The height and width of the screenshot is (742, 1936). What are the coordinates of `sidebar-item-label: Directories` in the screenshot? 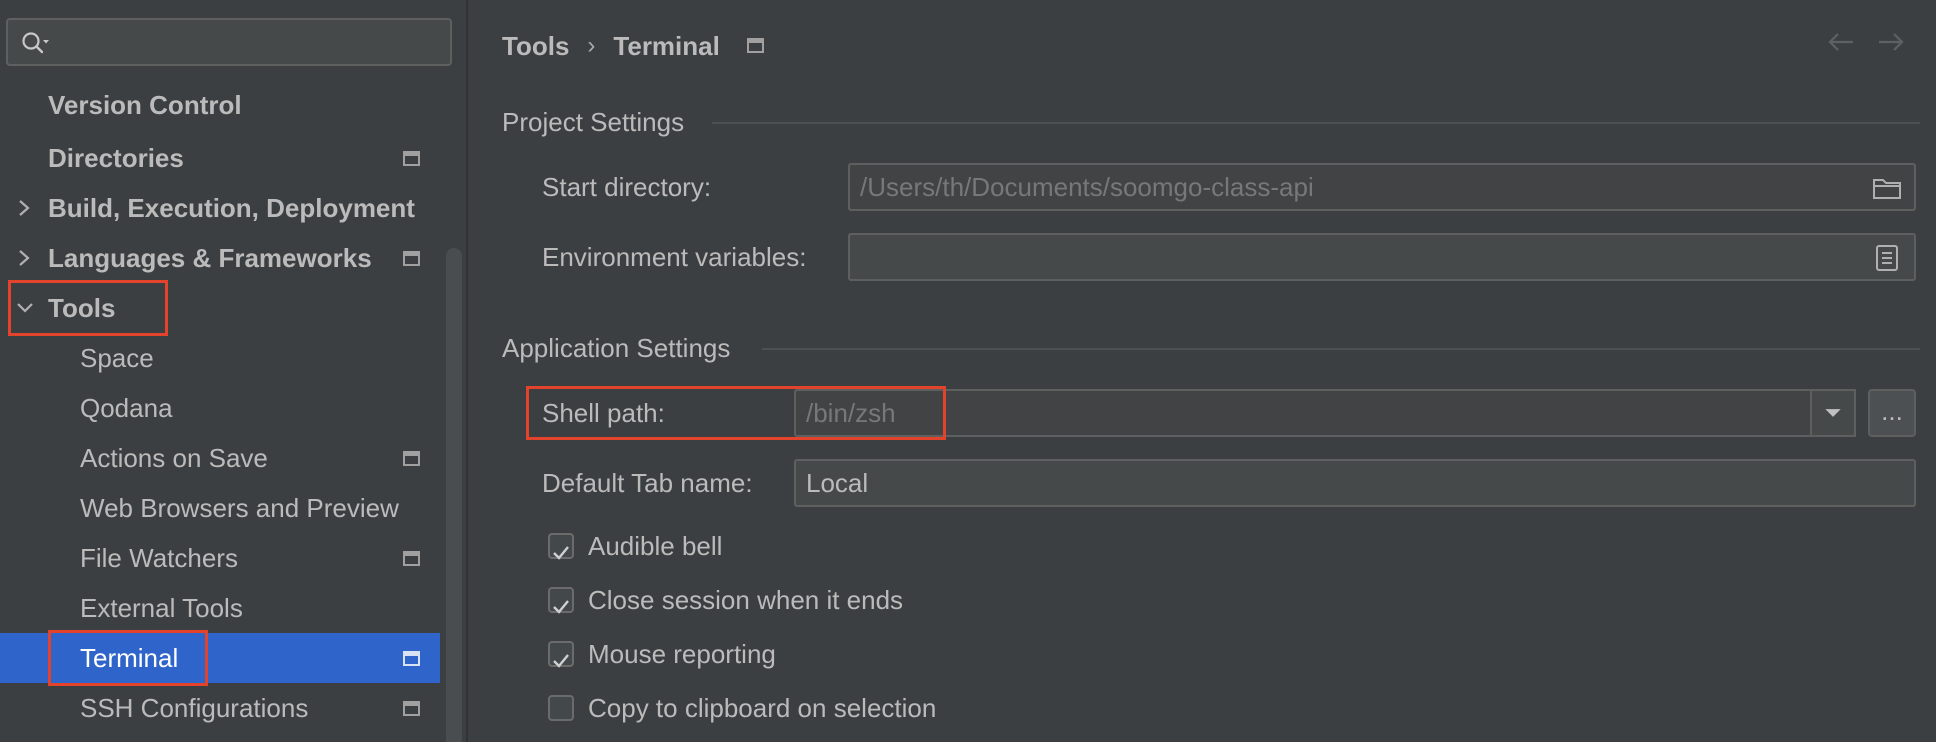 It's located at (116, 158).